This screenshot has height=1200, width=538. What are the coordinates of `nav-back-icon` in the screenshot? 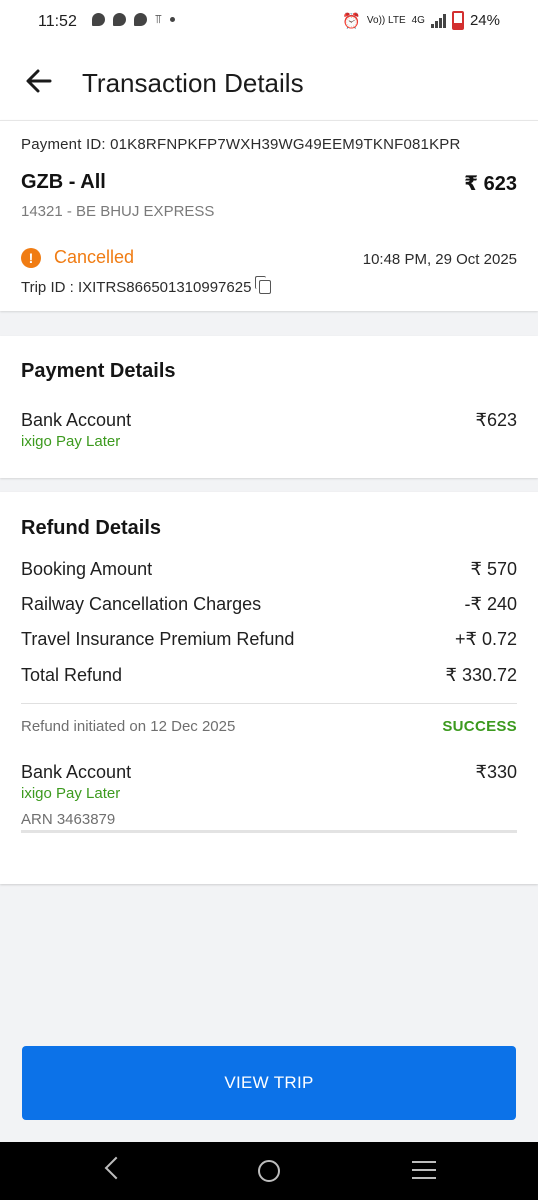 It's located at (116, 1168).